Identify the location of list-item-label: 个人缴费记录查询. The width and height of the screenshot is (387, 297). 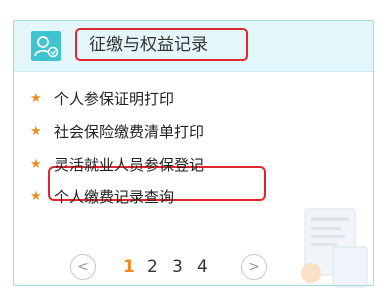
(114, 196).